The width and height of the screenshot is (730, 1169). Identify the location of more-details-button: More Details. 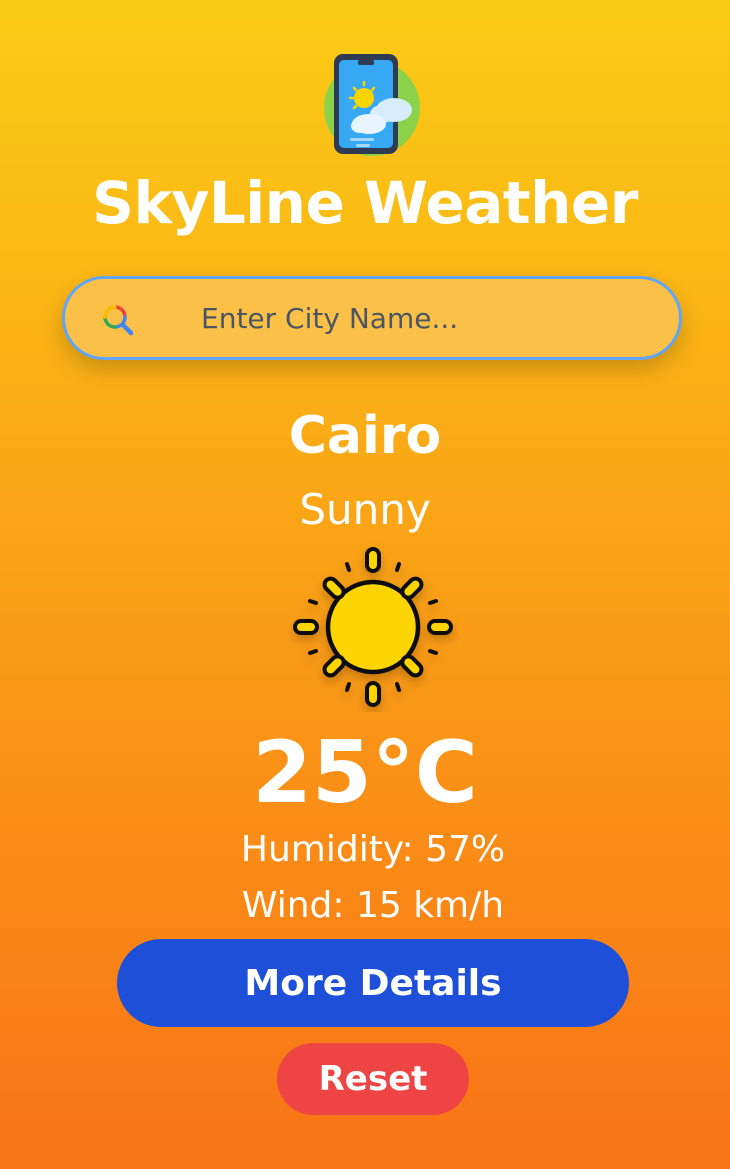
(373, 983).